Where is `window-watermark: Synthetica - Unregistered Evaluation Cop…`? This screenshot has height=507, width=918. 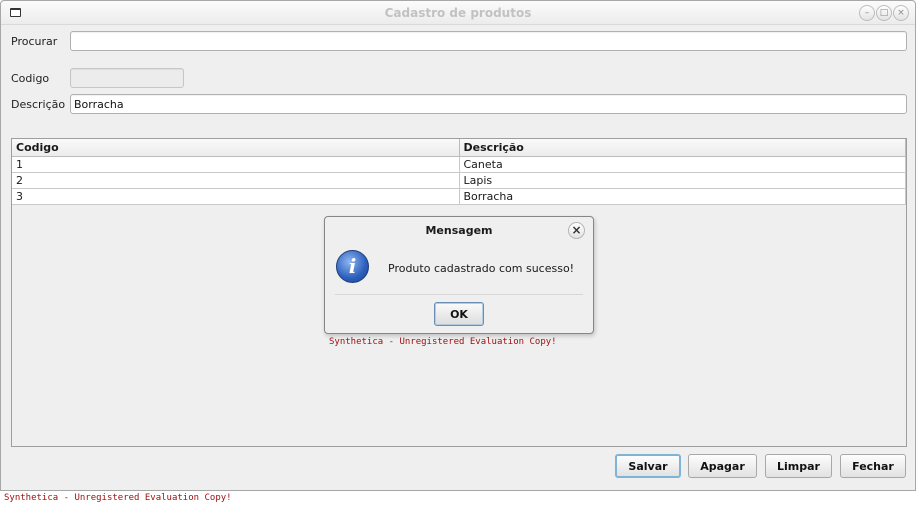
window-watermark: Synthetica - Unregistered Evaluation Cop… is located at coordinates (118, 498).